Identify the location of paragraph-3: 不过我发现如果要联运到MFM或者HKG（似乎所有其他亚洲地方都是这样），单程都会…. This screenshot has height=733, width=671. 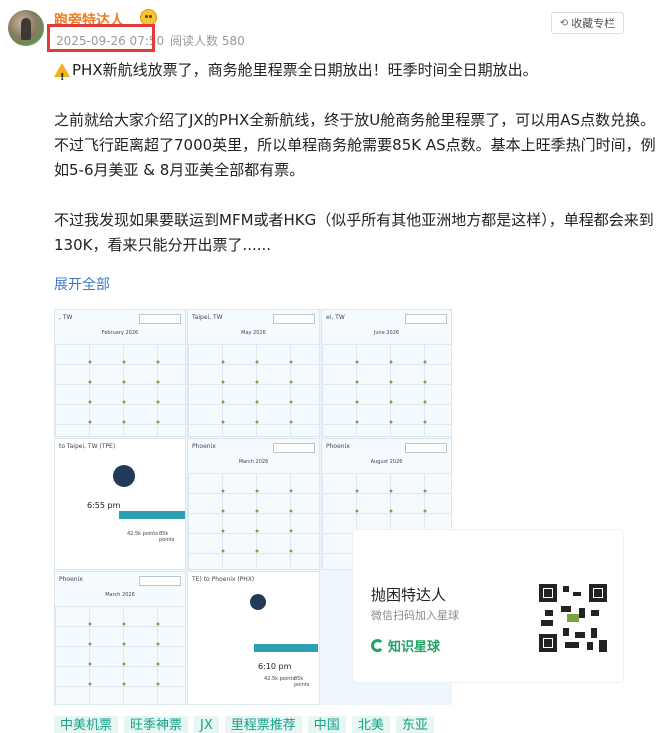
(354, 232).